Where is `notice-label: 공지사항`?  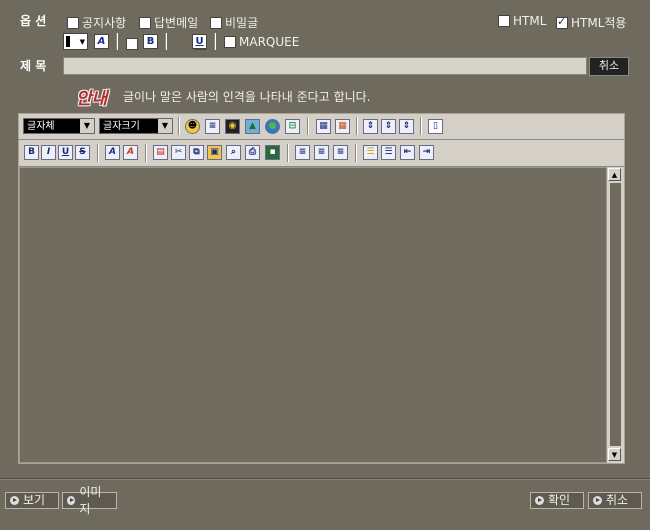 notice-label: 공지사항 is located at coordinates (104, 23).